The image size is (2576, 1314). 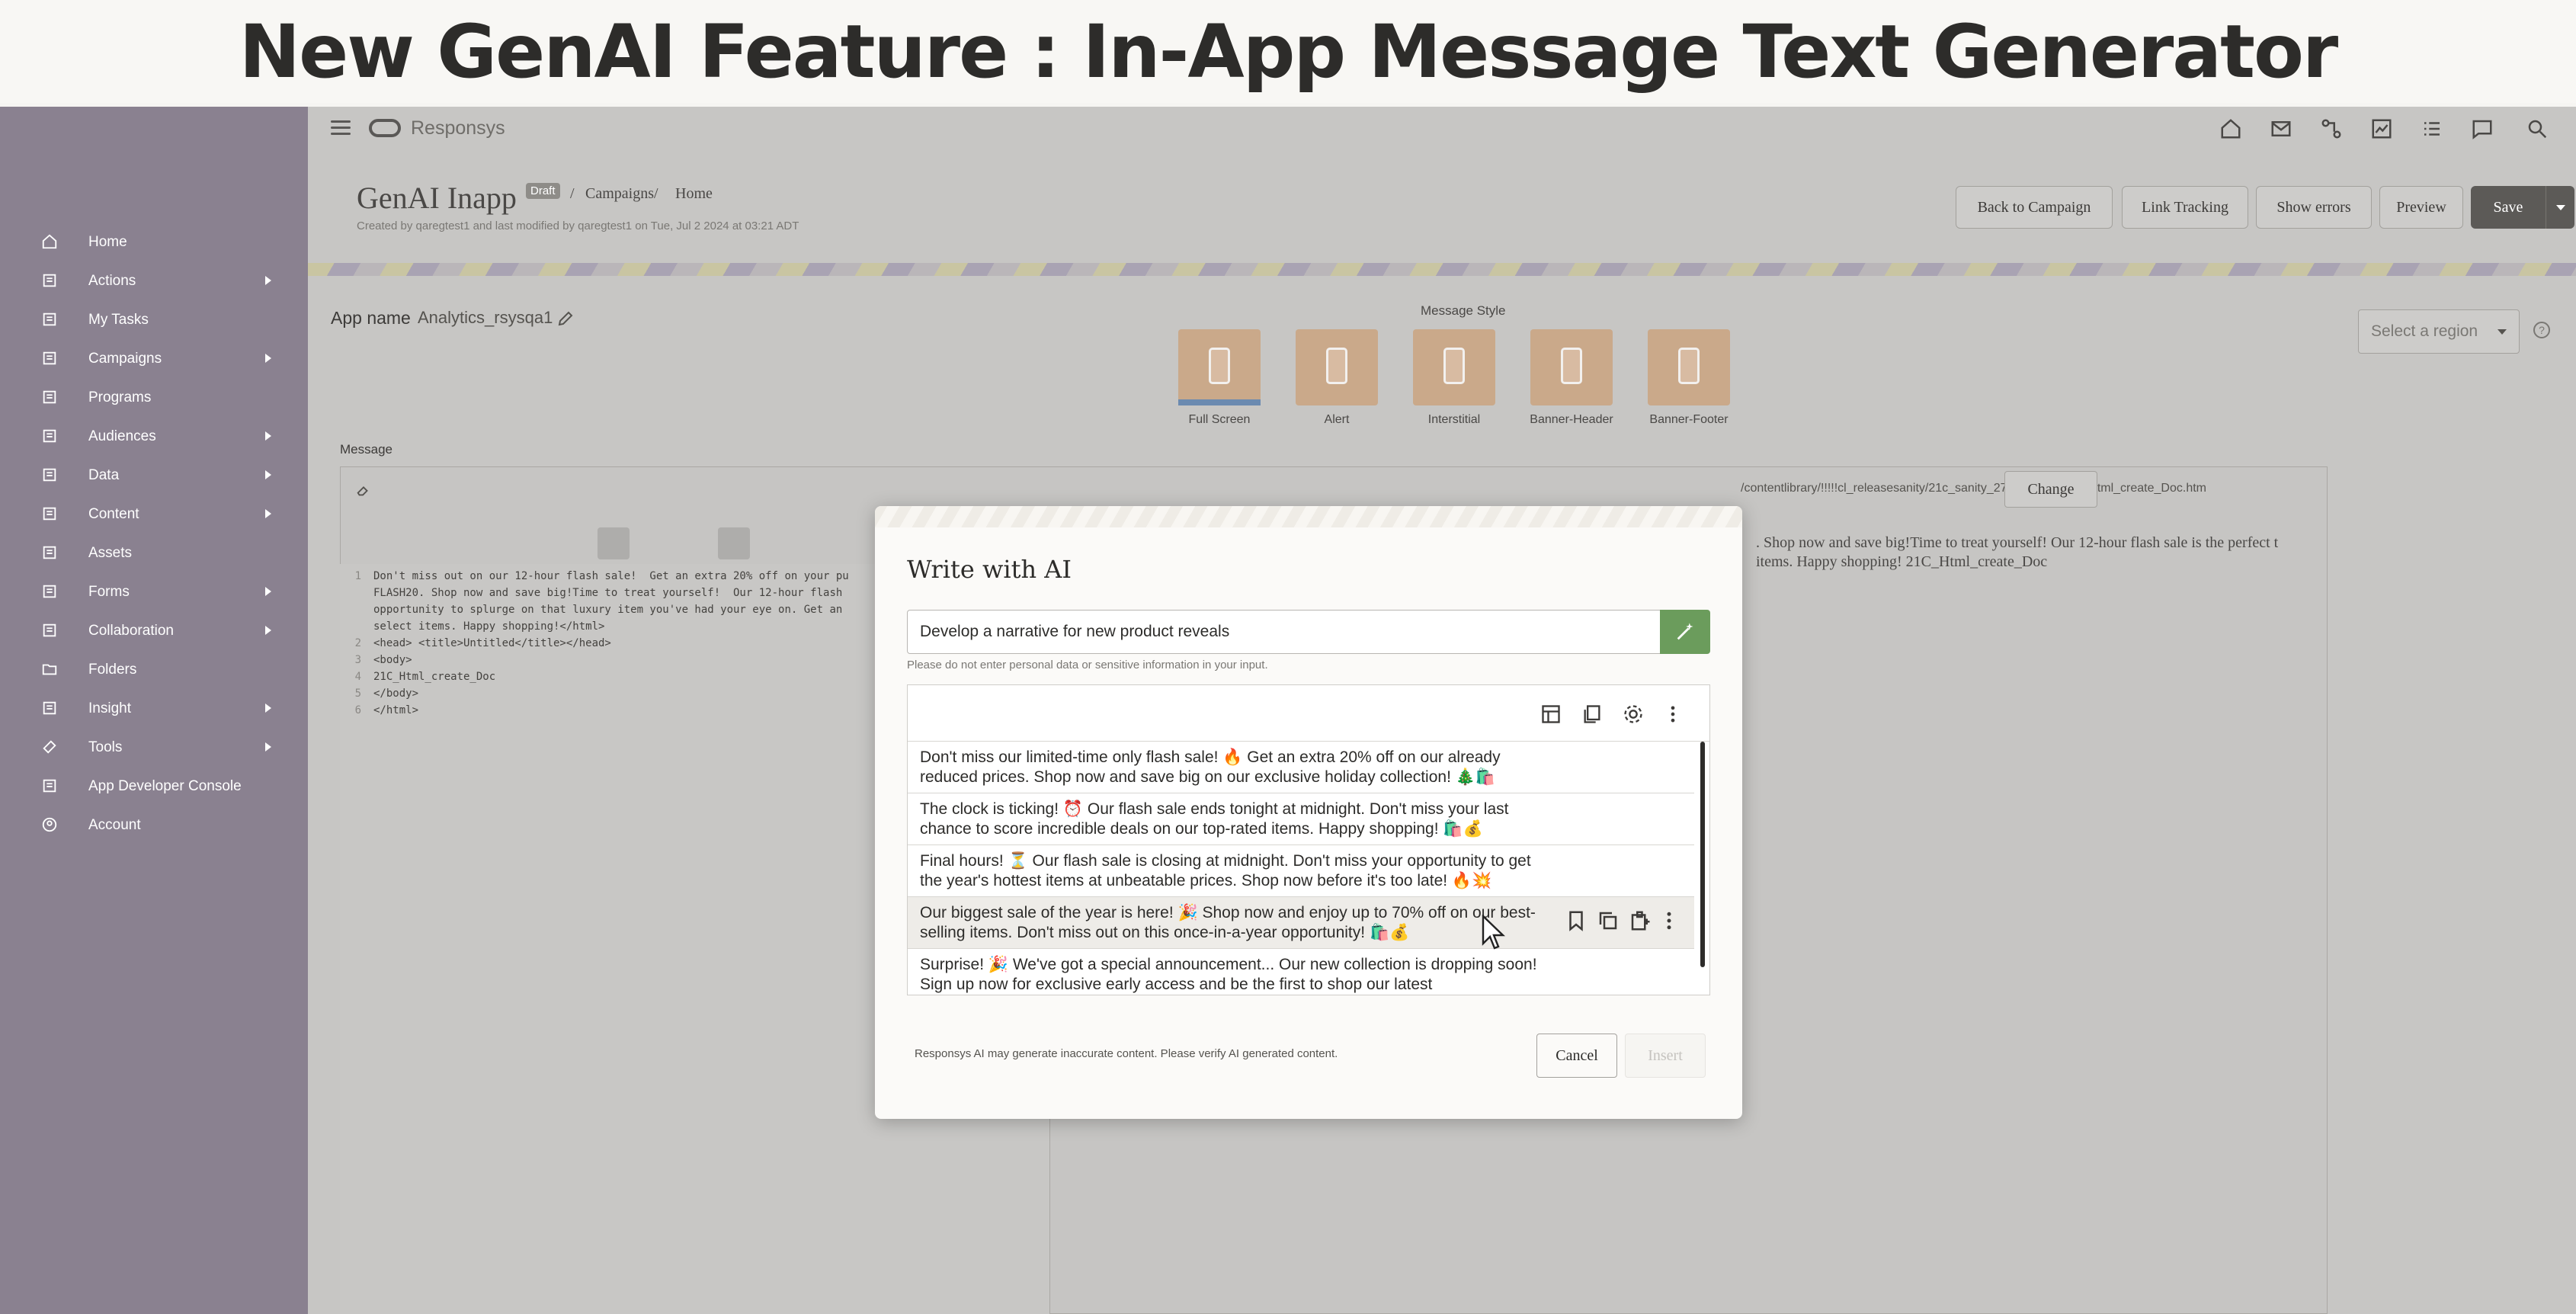 I want to click on generate-button, so click(x=1685, y=632).